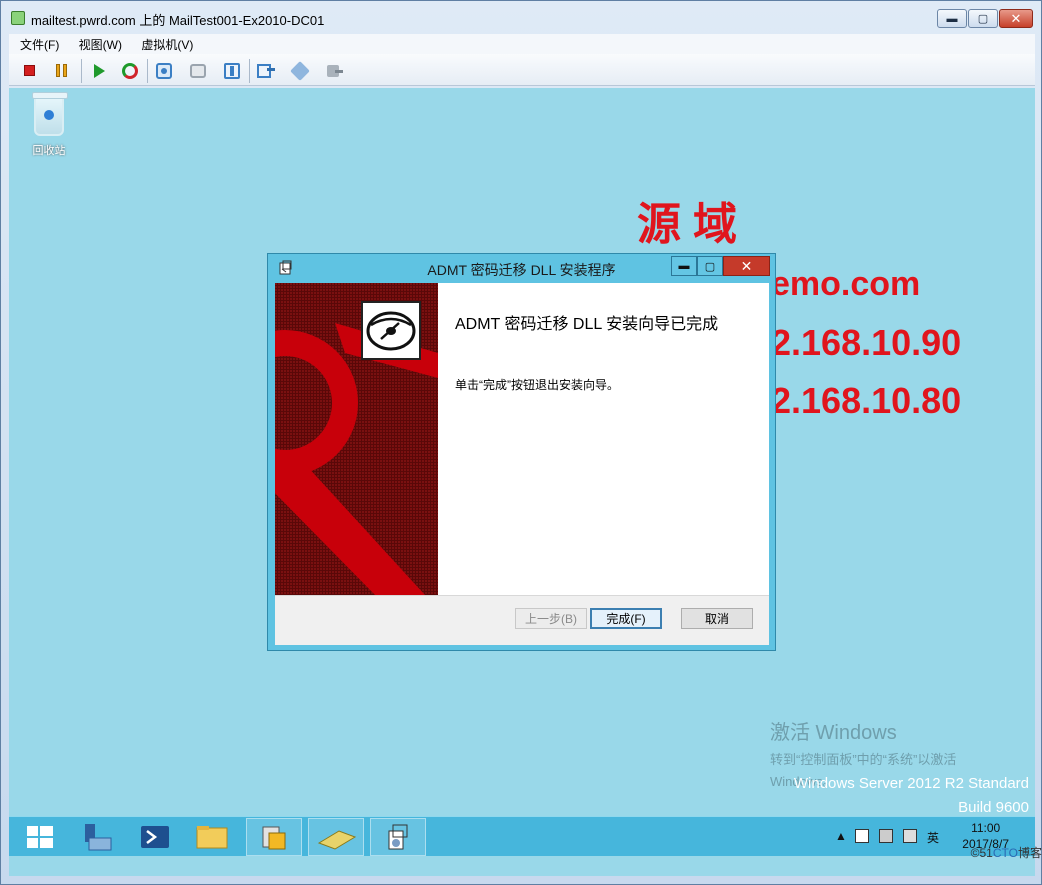 This screenshot has width=1042, height=885. I want to click on activate-title: 激活 Windows, so click(833, 733).